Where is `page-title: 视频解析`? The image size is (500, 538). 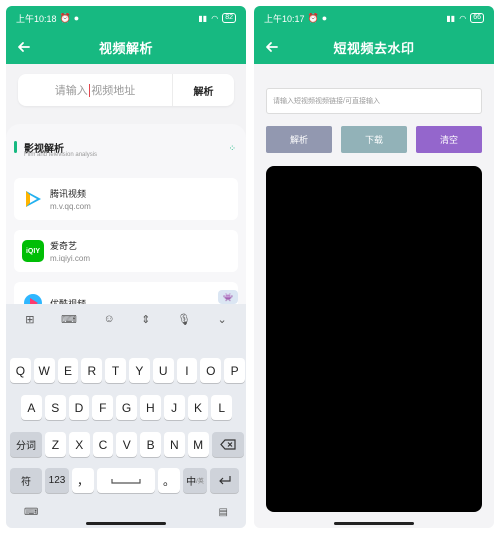
page-title: 视频解析 is located at coordinates (125, 48).